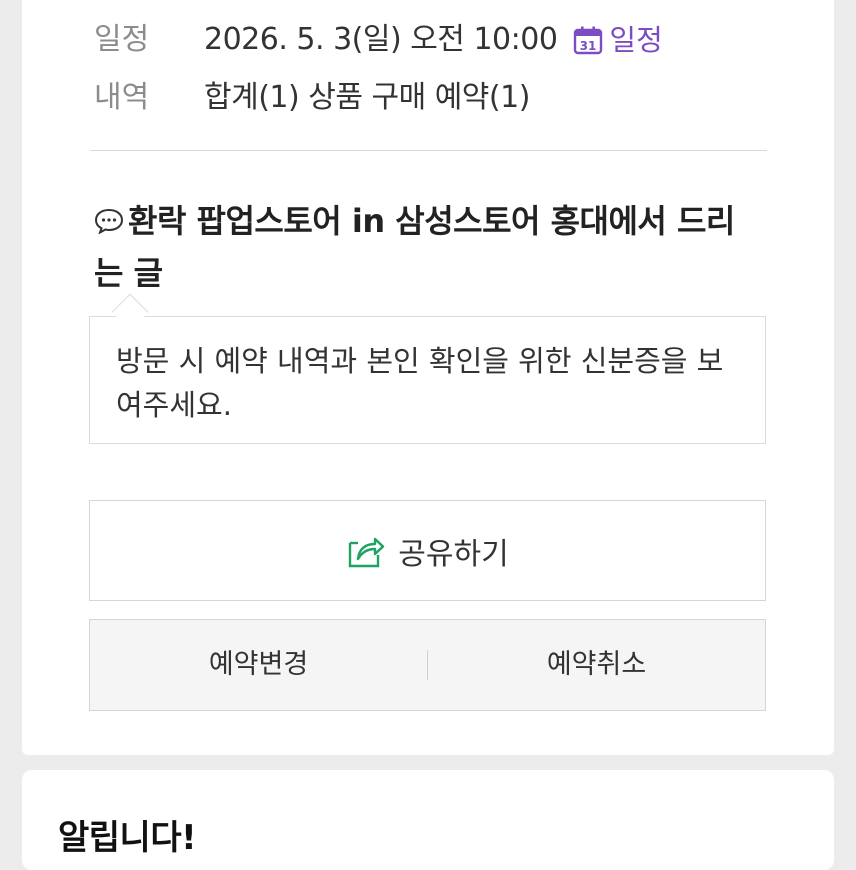 This screenshot has width=856, height=870. Describe the element at coordinates (596, 665) in the screenshot. I see `cancel-reservation-button: 예약취소` at that location.